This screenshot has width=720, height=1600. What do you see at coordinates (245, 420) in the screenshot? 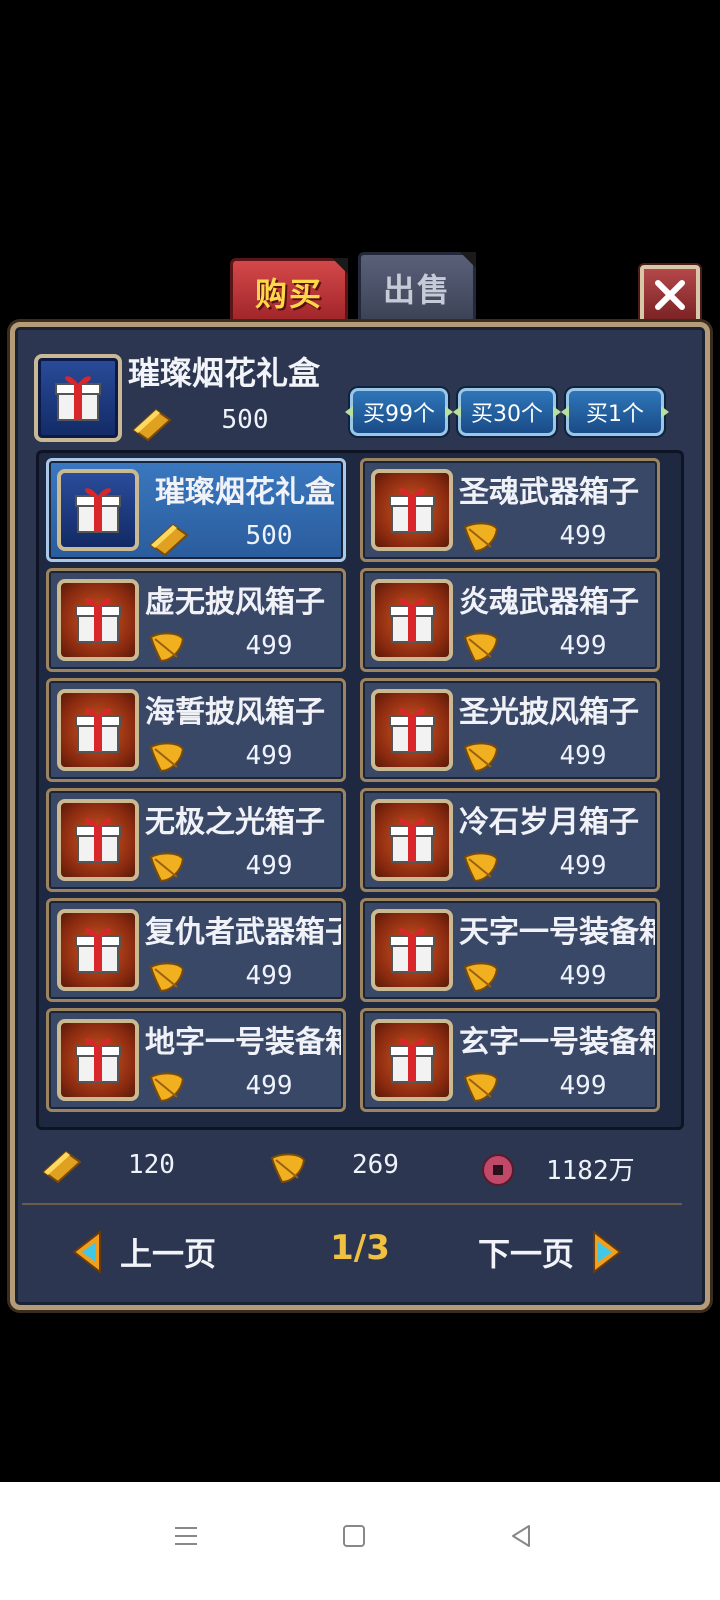
I see `selected-item-price: 500` at bounding box center [245, 420].